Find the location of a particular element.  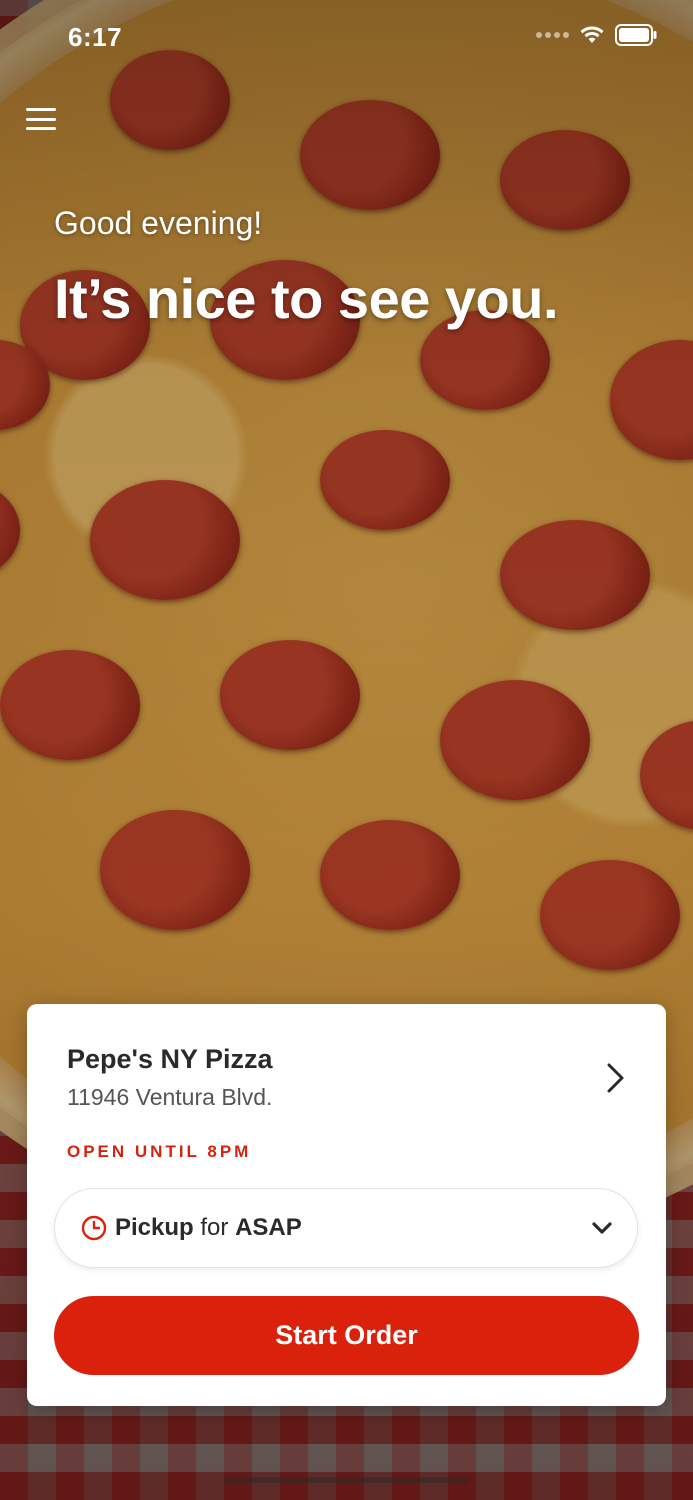

store-name: Pepe's NY Pizza is located at coordinates (170, 1059).